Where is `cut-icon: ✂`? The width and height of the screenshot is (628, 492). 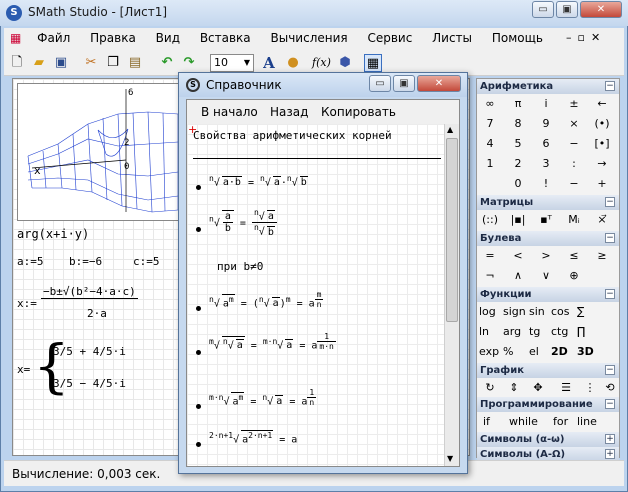 cut-icon: ✂ is located at coordinates (91, 63).